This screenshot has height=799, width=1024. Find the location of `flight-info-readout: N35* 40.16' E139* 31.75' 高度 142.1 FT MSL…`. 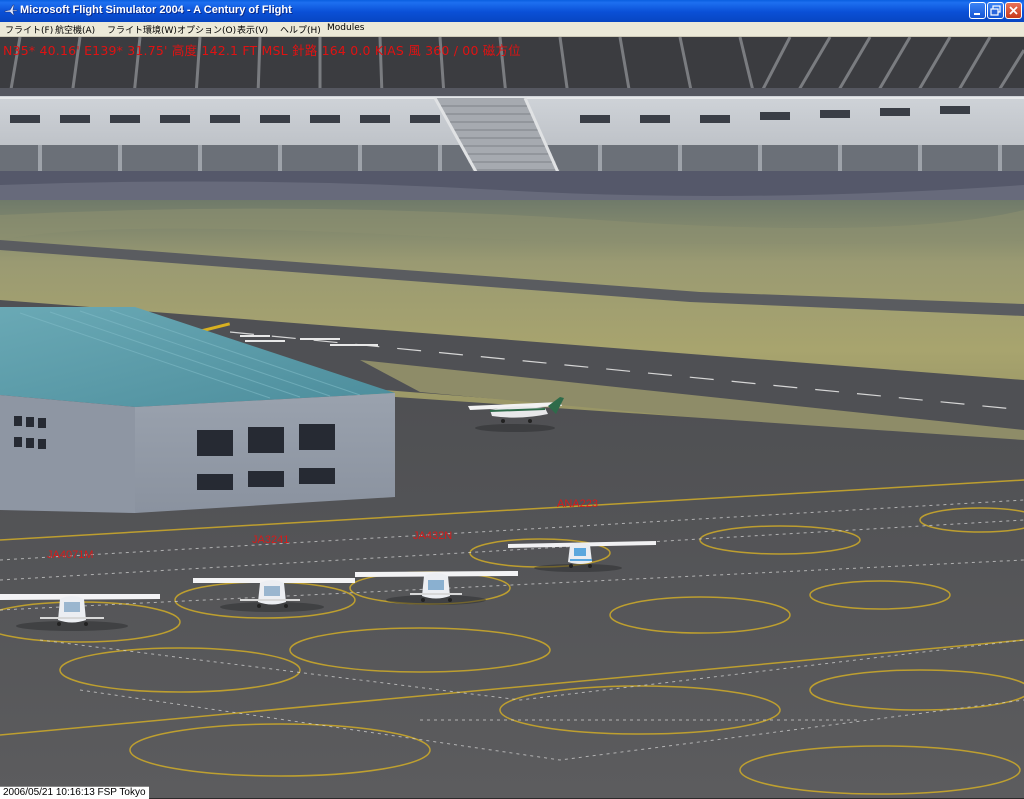

flight-info-readout: N35* 40.16' E139* 31.75' 高度 142.1 FT MSL… is located at coordinates (262, 50).